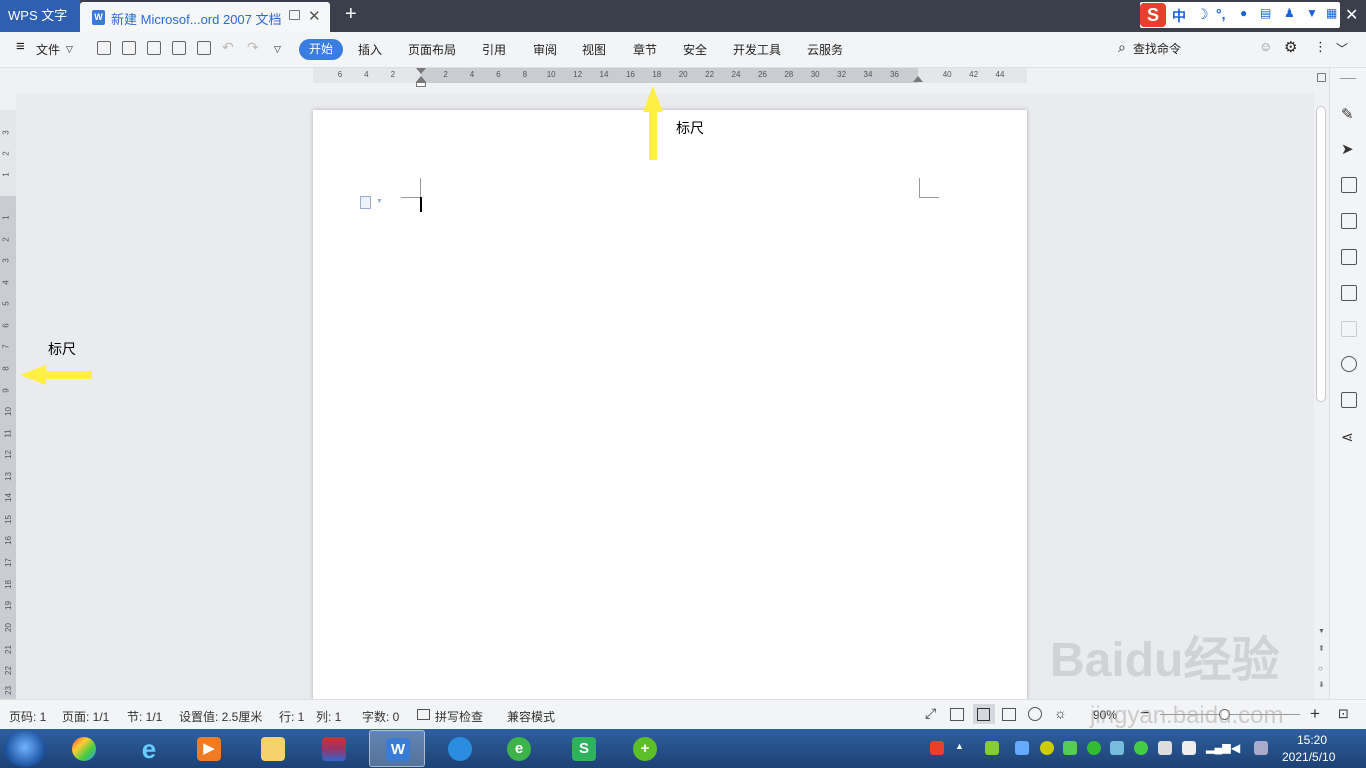 This screenshot has width=1366, height=768. What do you see at coordinates (695, 49) in the screenshot?
I see `tab-security: 安全` at bounding box center [695, 49].